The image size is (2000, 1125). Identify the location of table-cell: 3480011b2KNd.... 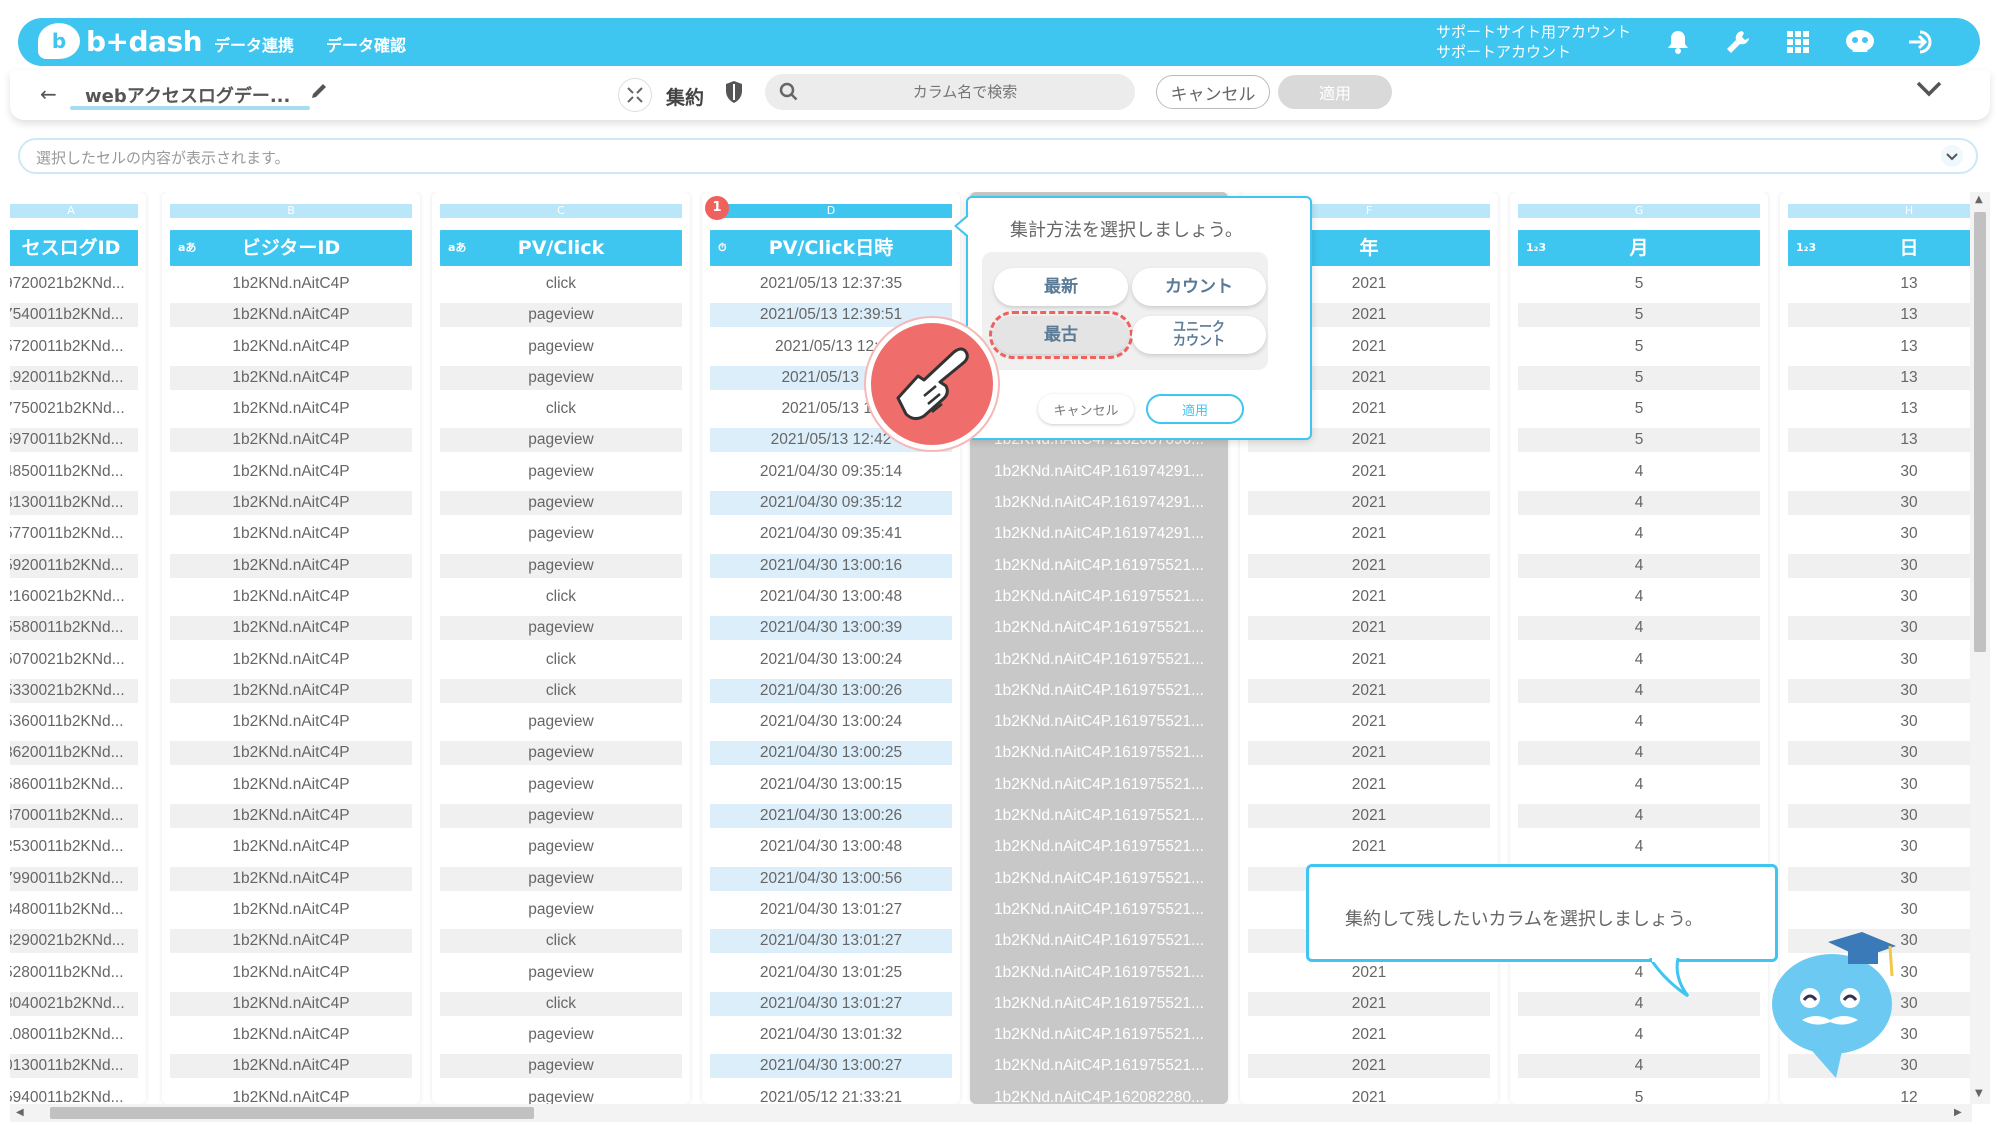
(74, 910).